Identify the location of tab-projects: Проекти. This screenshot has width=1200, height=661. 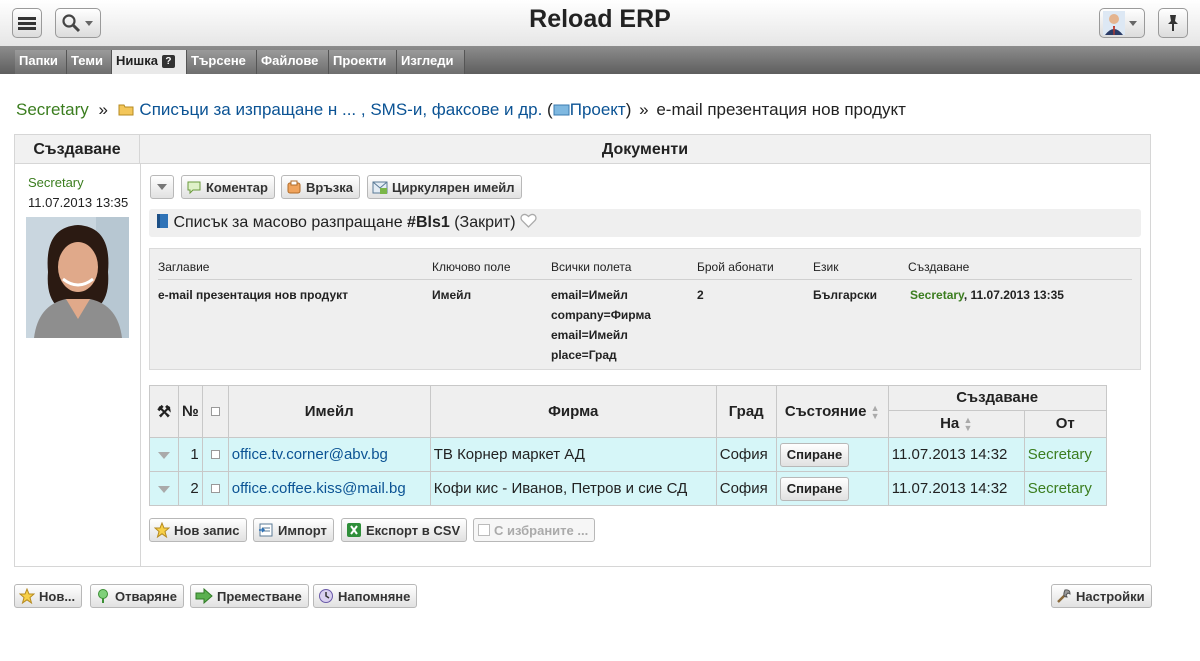
(363, 62).